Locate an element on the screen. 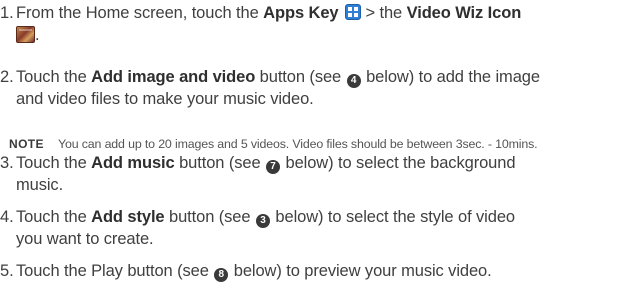  add-image-and-video-label: Add image and video is located at coordinates (173, 77).